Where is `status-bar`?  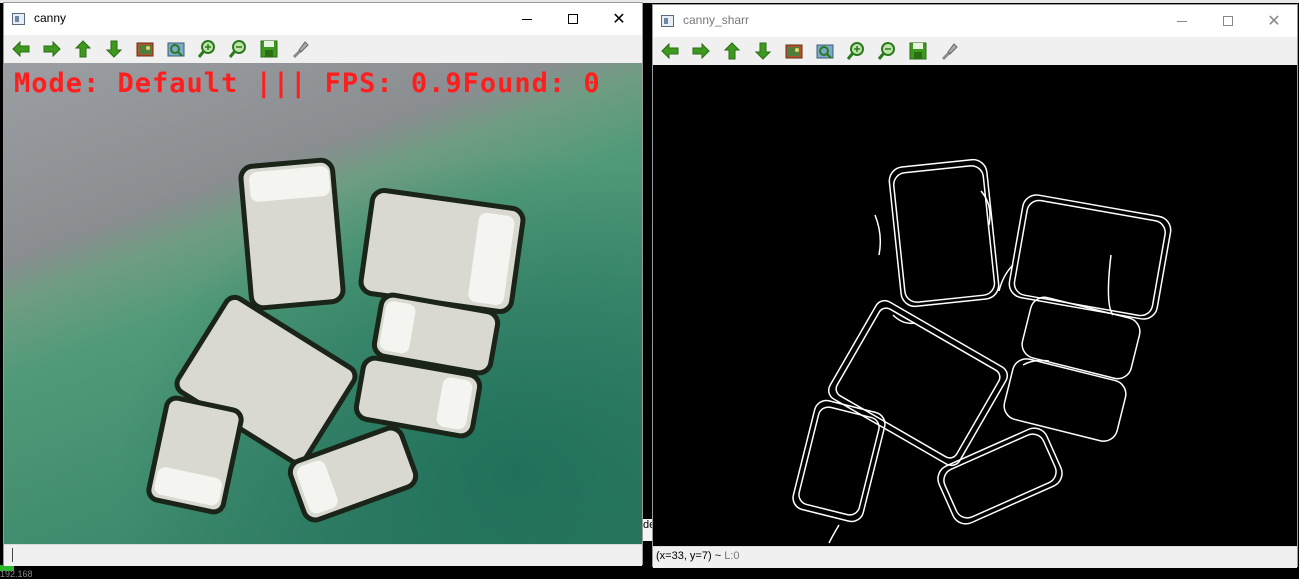
status-bar is located at coordinates (323, 555).